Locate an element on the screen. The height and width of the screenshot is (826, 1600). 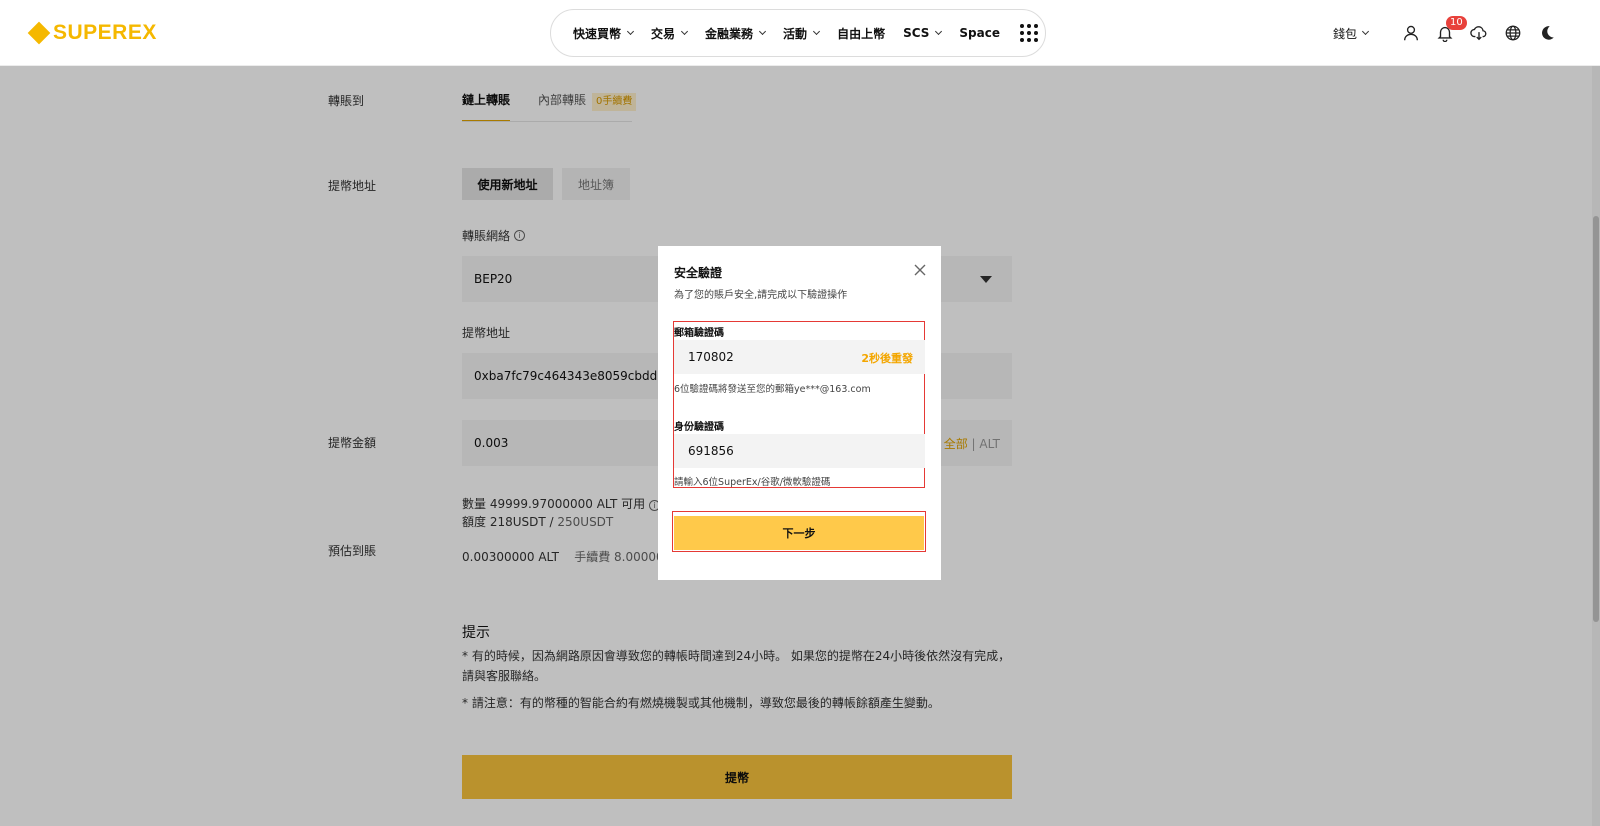
user-icon is located at coordinates (1411, 33).